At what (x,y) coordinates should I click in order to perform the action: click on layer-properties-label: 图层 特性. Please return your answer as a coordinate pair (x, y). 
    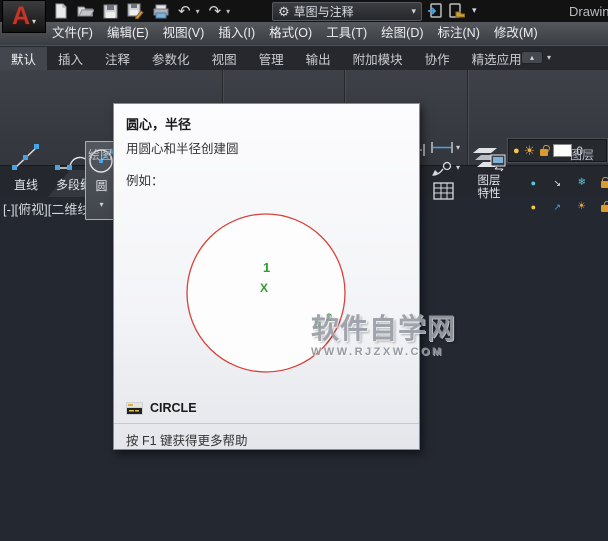
    Looking at the image, I should click on (489, 187).